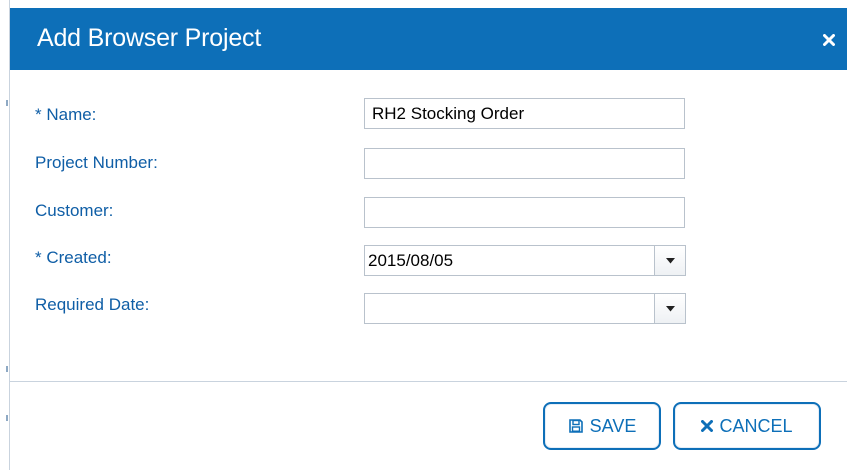 This screenshot has width=847, height=470. I want to click on save-button-label: SAVE, so click(613, 425).